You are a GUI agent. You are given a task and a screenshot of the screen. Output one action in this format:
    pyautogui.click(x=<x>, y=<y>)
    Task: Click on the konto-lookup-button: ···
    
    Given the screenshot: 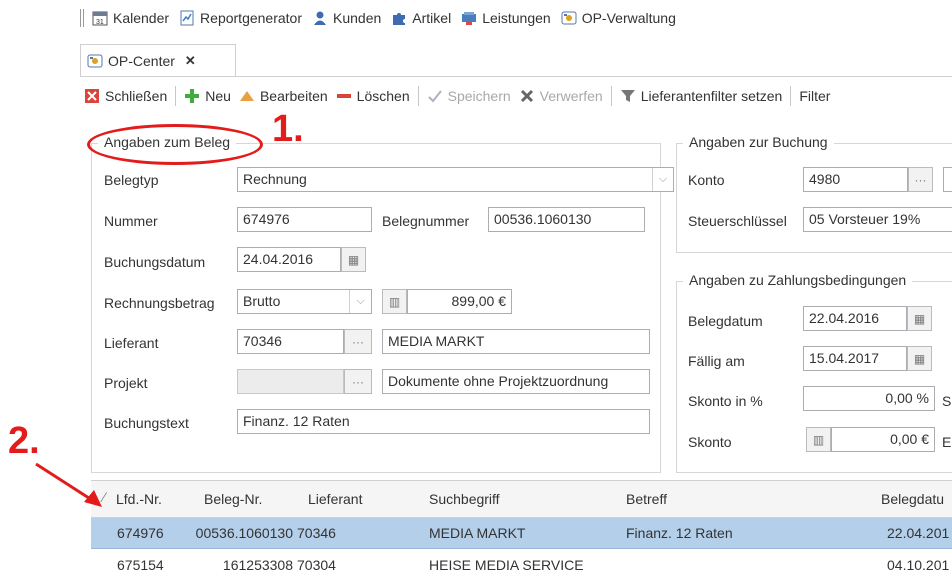 What is the action you would take?
    pyautogui.click(x=920, y=179)
    